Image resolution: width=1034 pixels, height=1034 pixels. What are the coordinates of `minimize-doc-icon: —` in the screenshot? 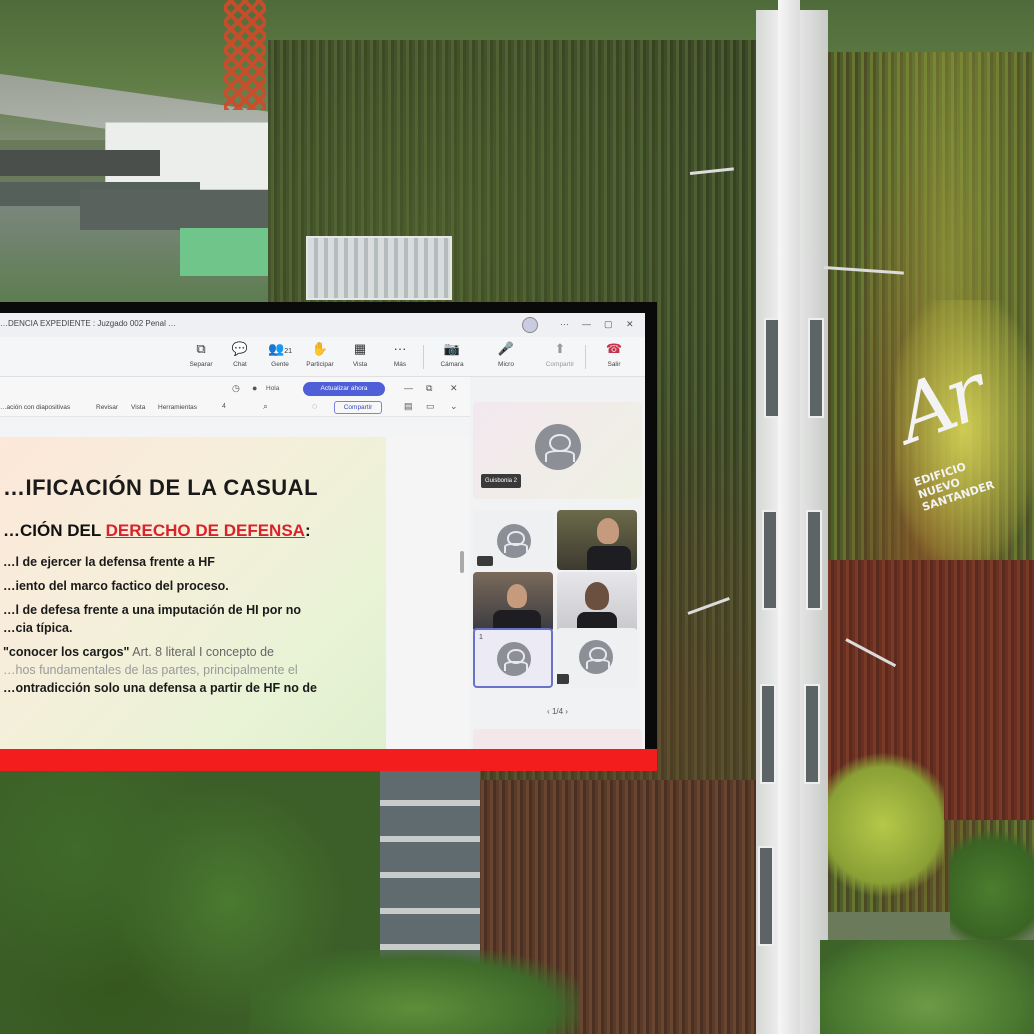 It's located at (408, 388).